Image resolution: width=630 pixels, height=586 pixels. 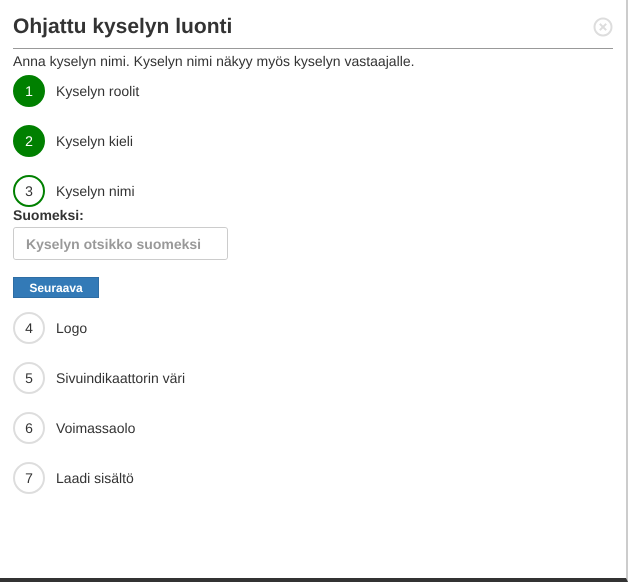 What do you see at coordinates (98, 90) in the screenshot?
I see `step-label: Kyselyn roolit` at bounding box center [98, 90].